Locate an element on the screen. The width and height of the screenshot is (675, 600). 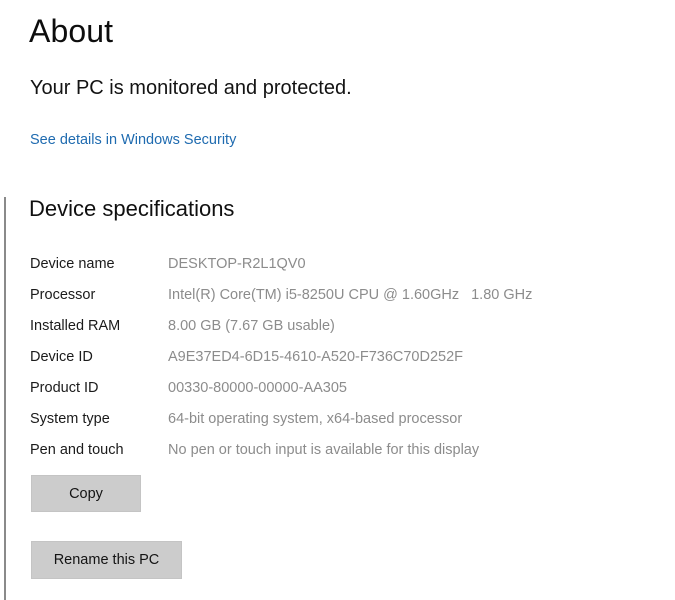
spec-label-product-id: Product ID is located at coordinates (64, 388).